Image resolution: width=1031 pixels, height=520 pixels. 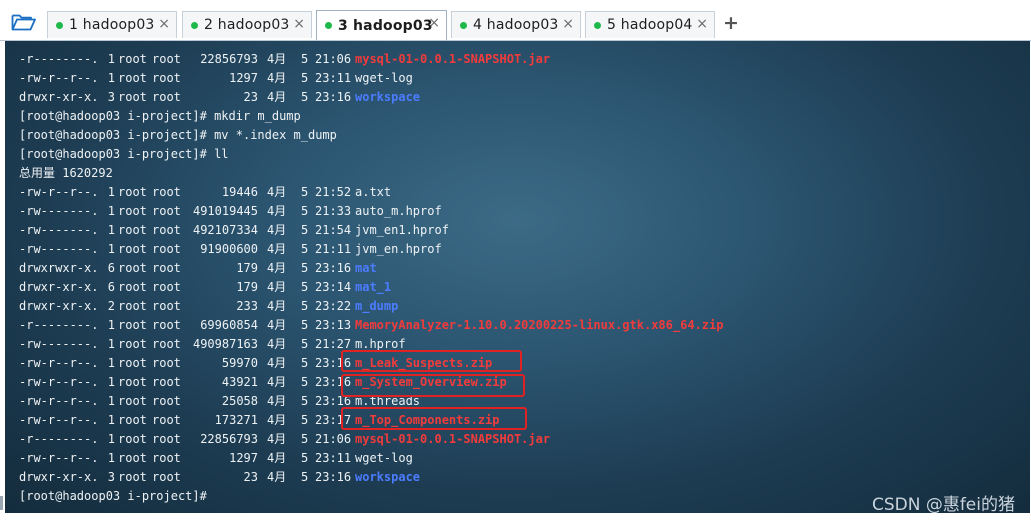 I want to click on tab-3: 3 hadoop03 ×, so click(x=381, y=25).